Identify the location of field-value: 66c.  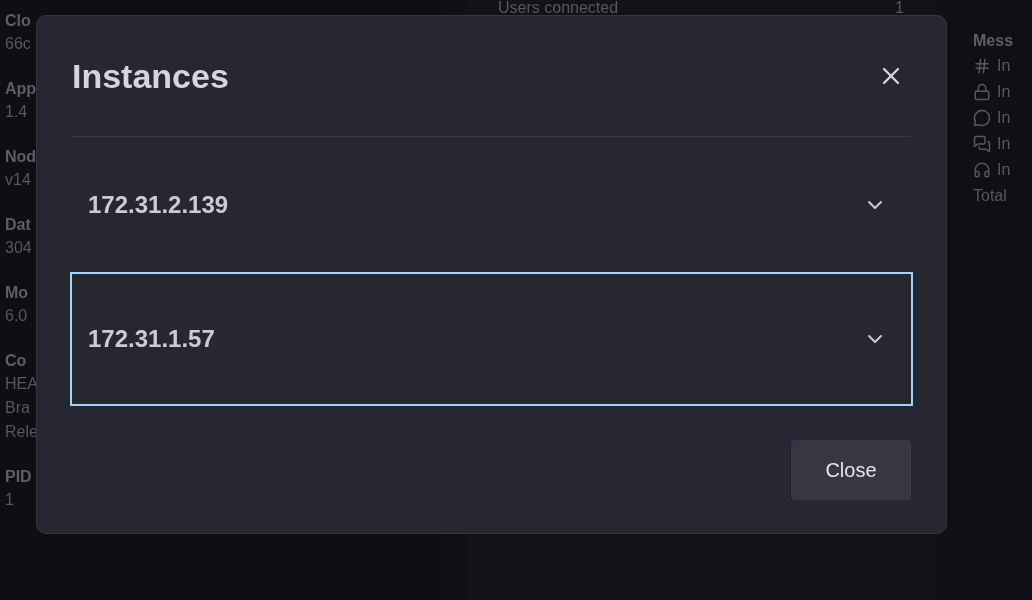
(18, 44).